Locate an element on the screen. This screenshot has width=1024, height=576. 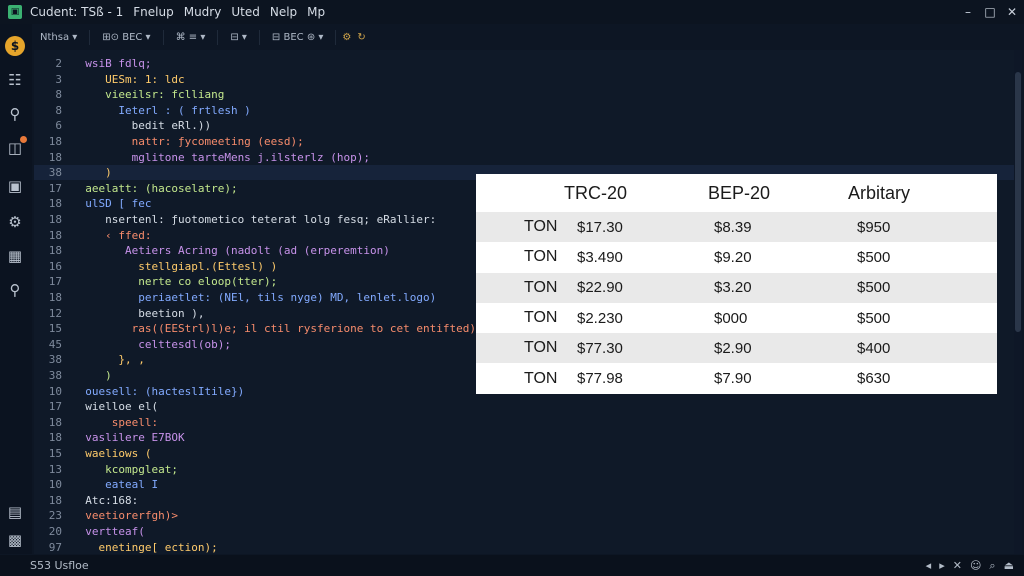
code-text: Ieterl : ( frtlesh ) is located at coordinates (161, 110).